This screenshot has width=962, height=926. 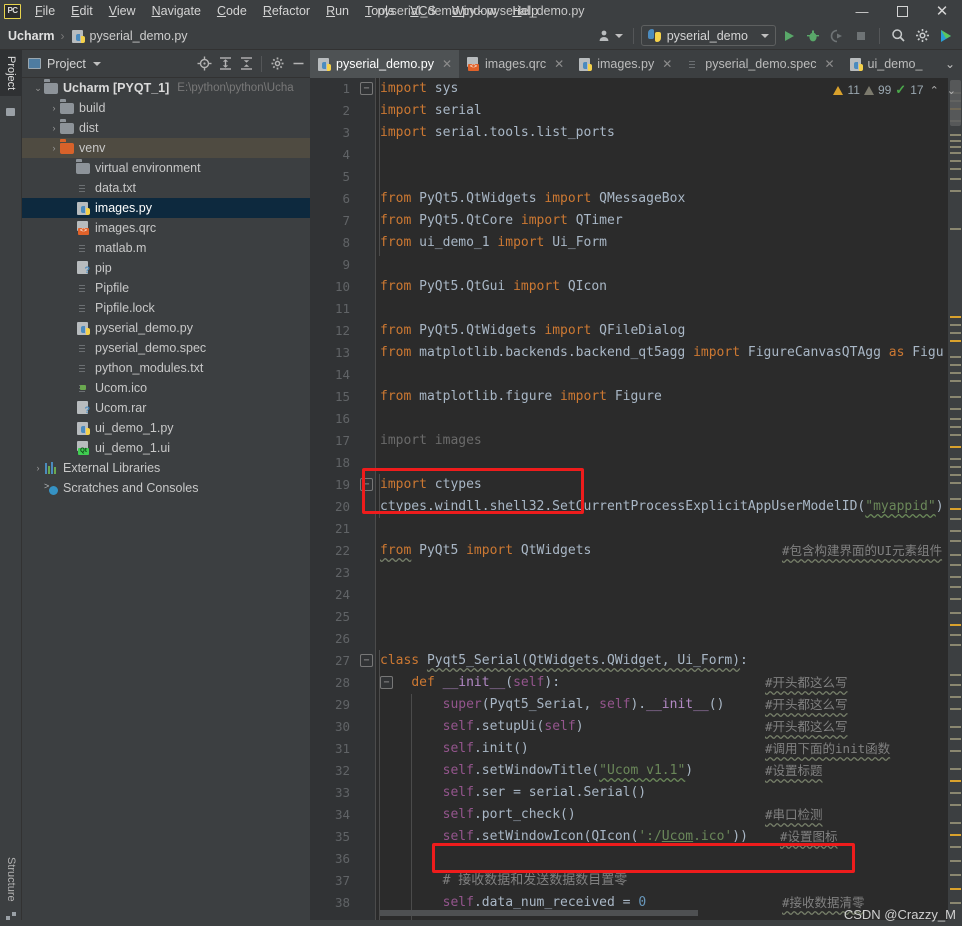 I want to click on menu-item-refactor: Refactor, so click(x=286, y=11).